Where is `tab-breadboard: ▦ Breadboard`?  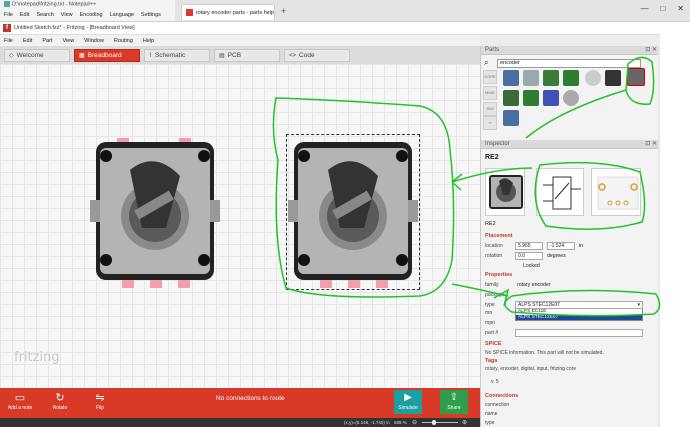 tab-breadboard: ▦ Breadboard is located at coordinates (107, 55).